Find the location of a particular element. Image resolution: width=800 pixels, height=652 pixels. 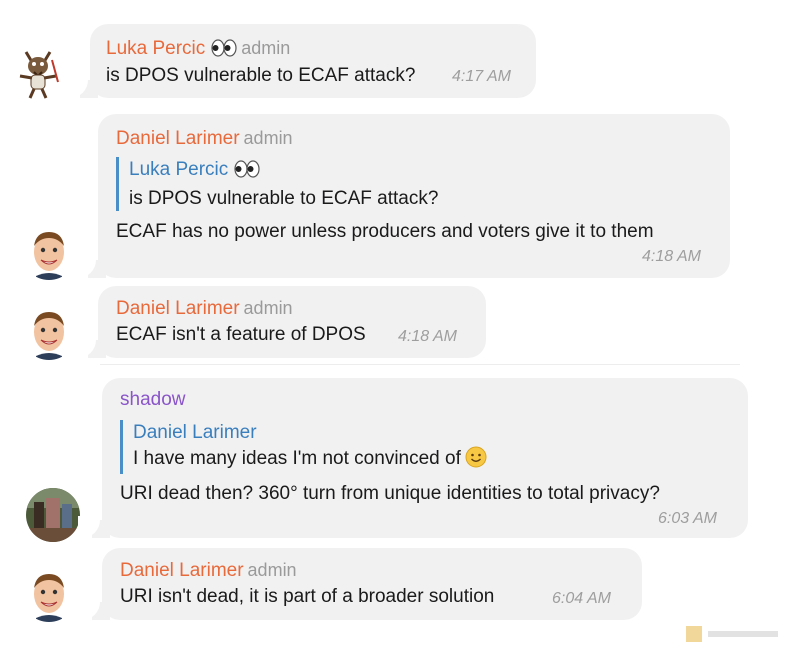

message-time: 6:03 AM is located at coordinates (687, 518).